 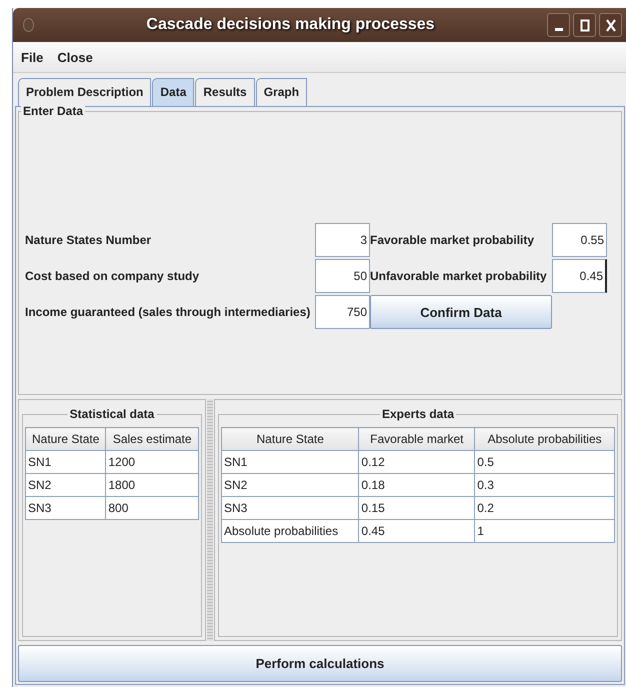 What do you see at coordinates (342, 276) in the screenshot?
I see `input-field: 50` at bounding box center [342, 276].